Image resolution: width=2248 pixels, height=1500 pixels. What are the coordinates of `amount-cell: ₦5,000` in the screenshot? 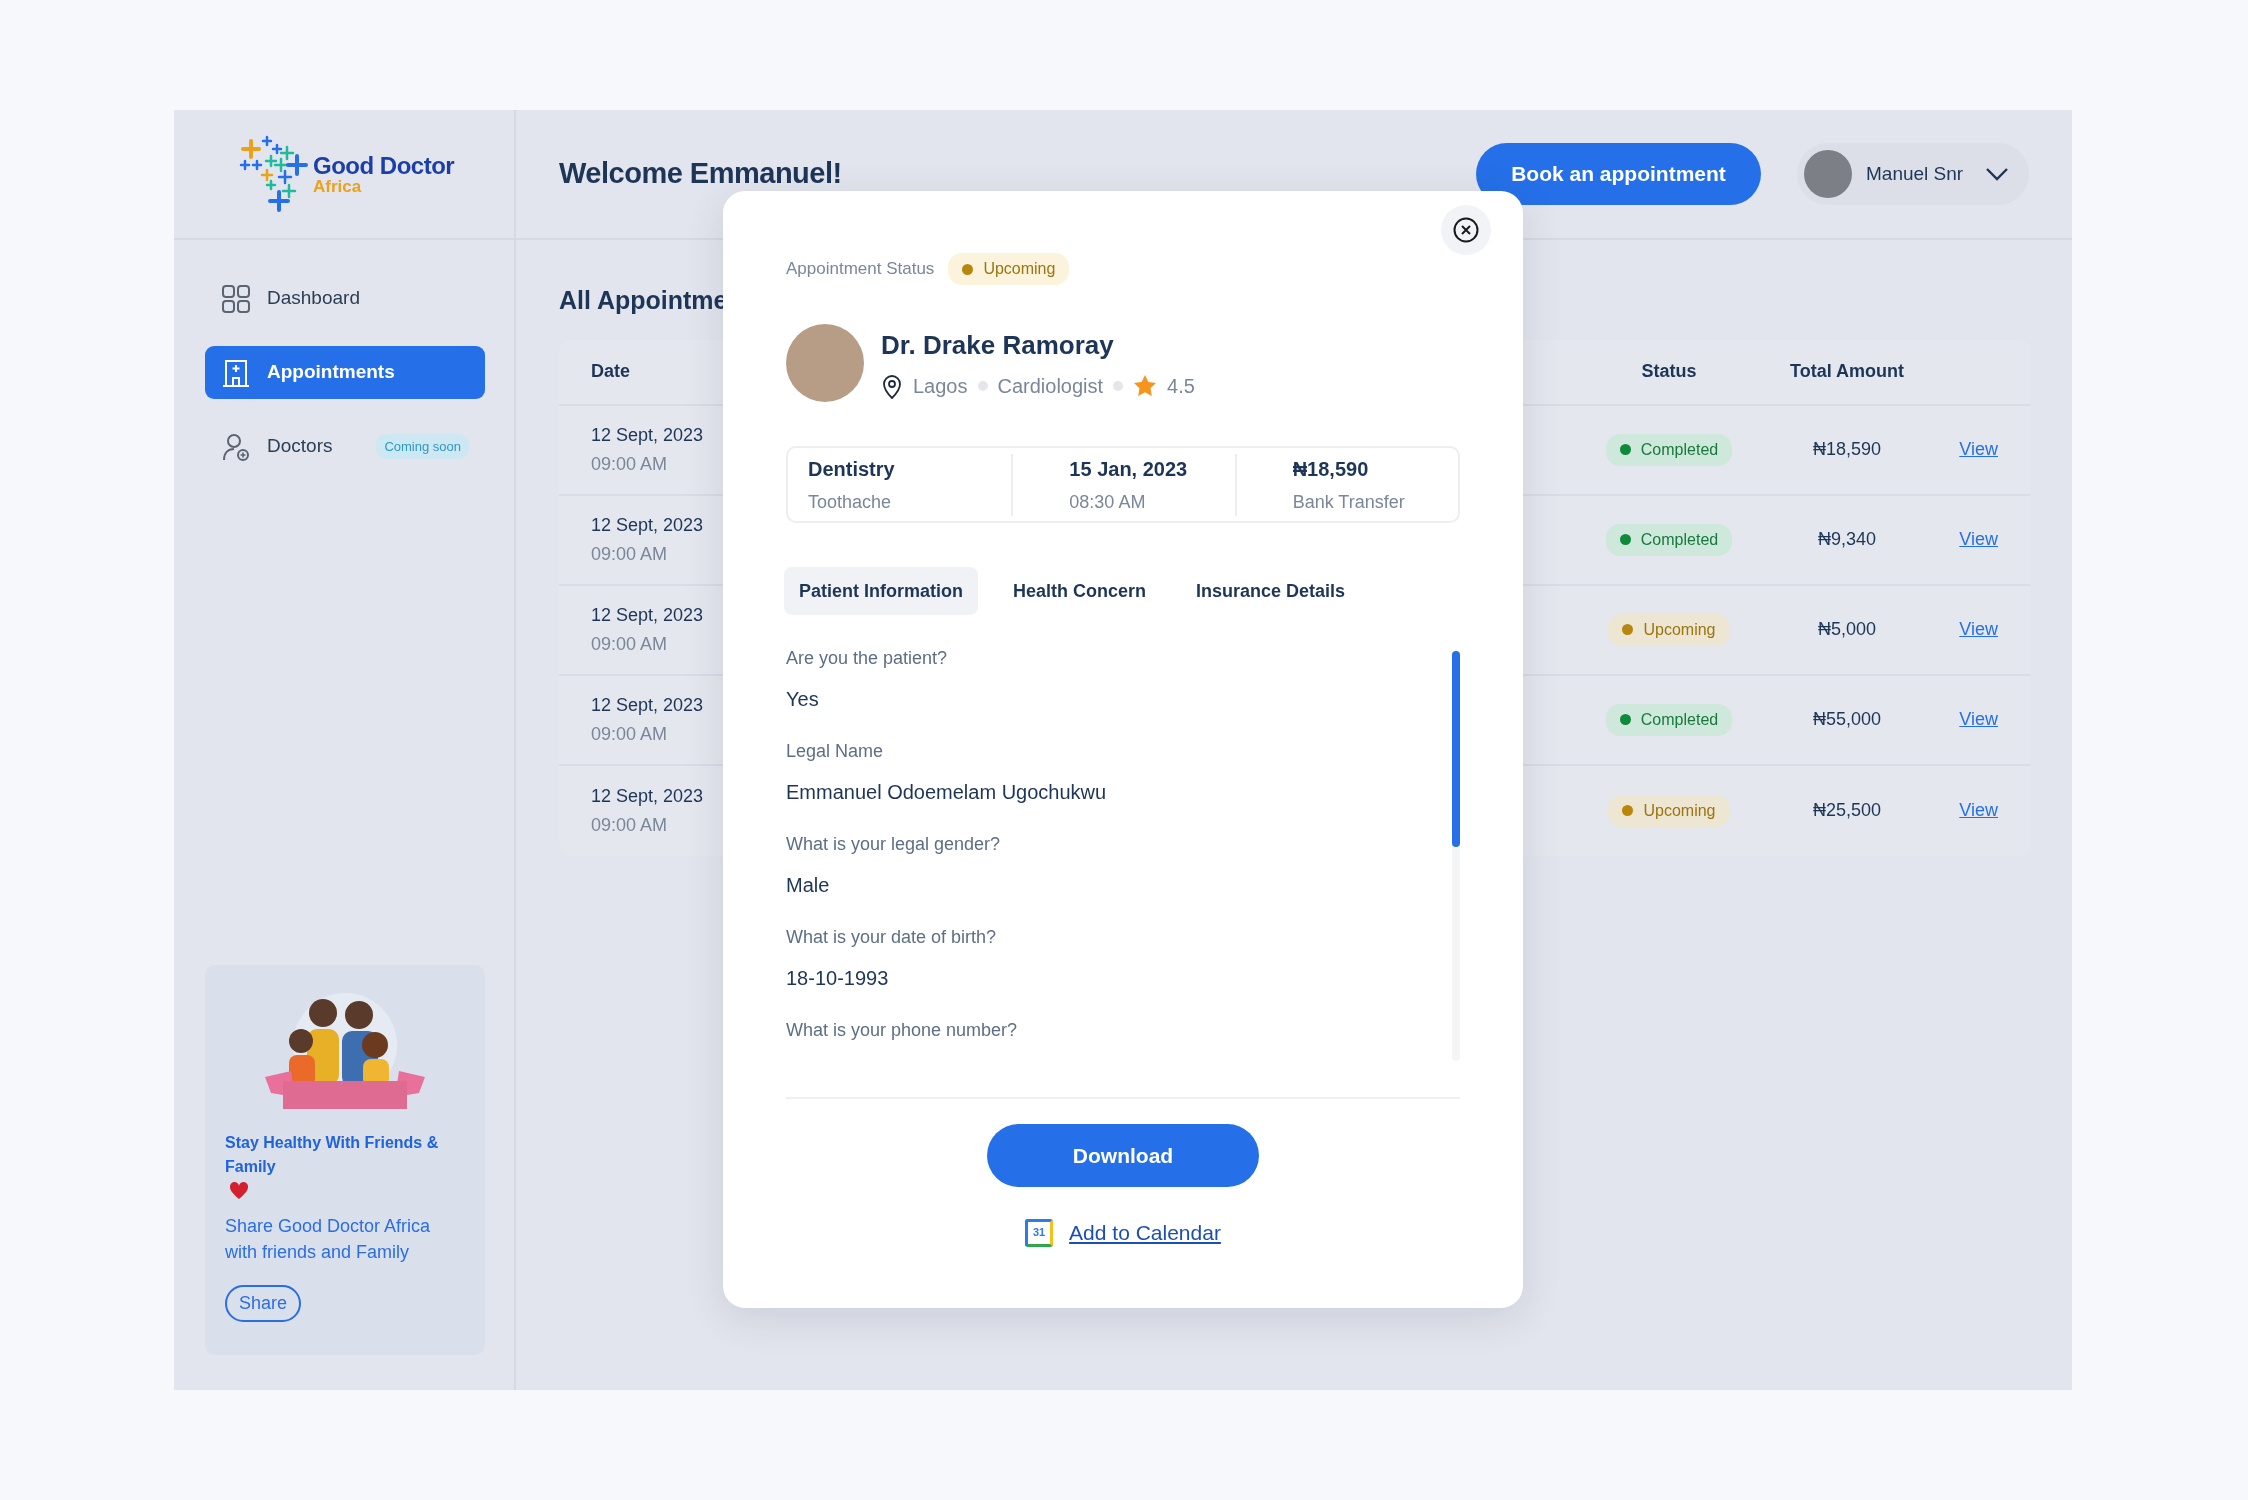 It's located at (1846, 629).